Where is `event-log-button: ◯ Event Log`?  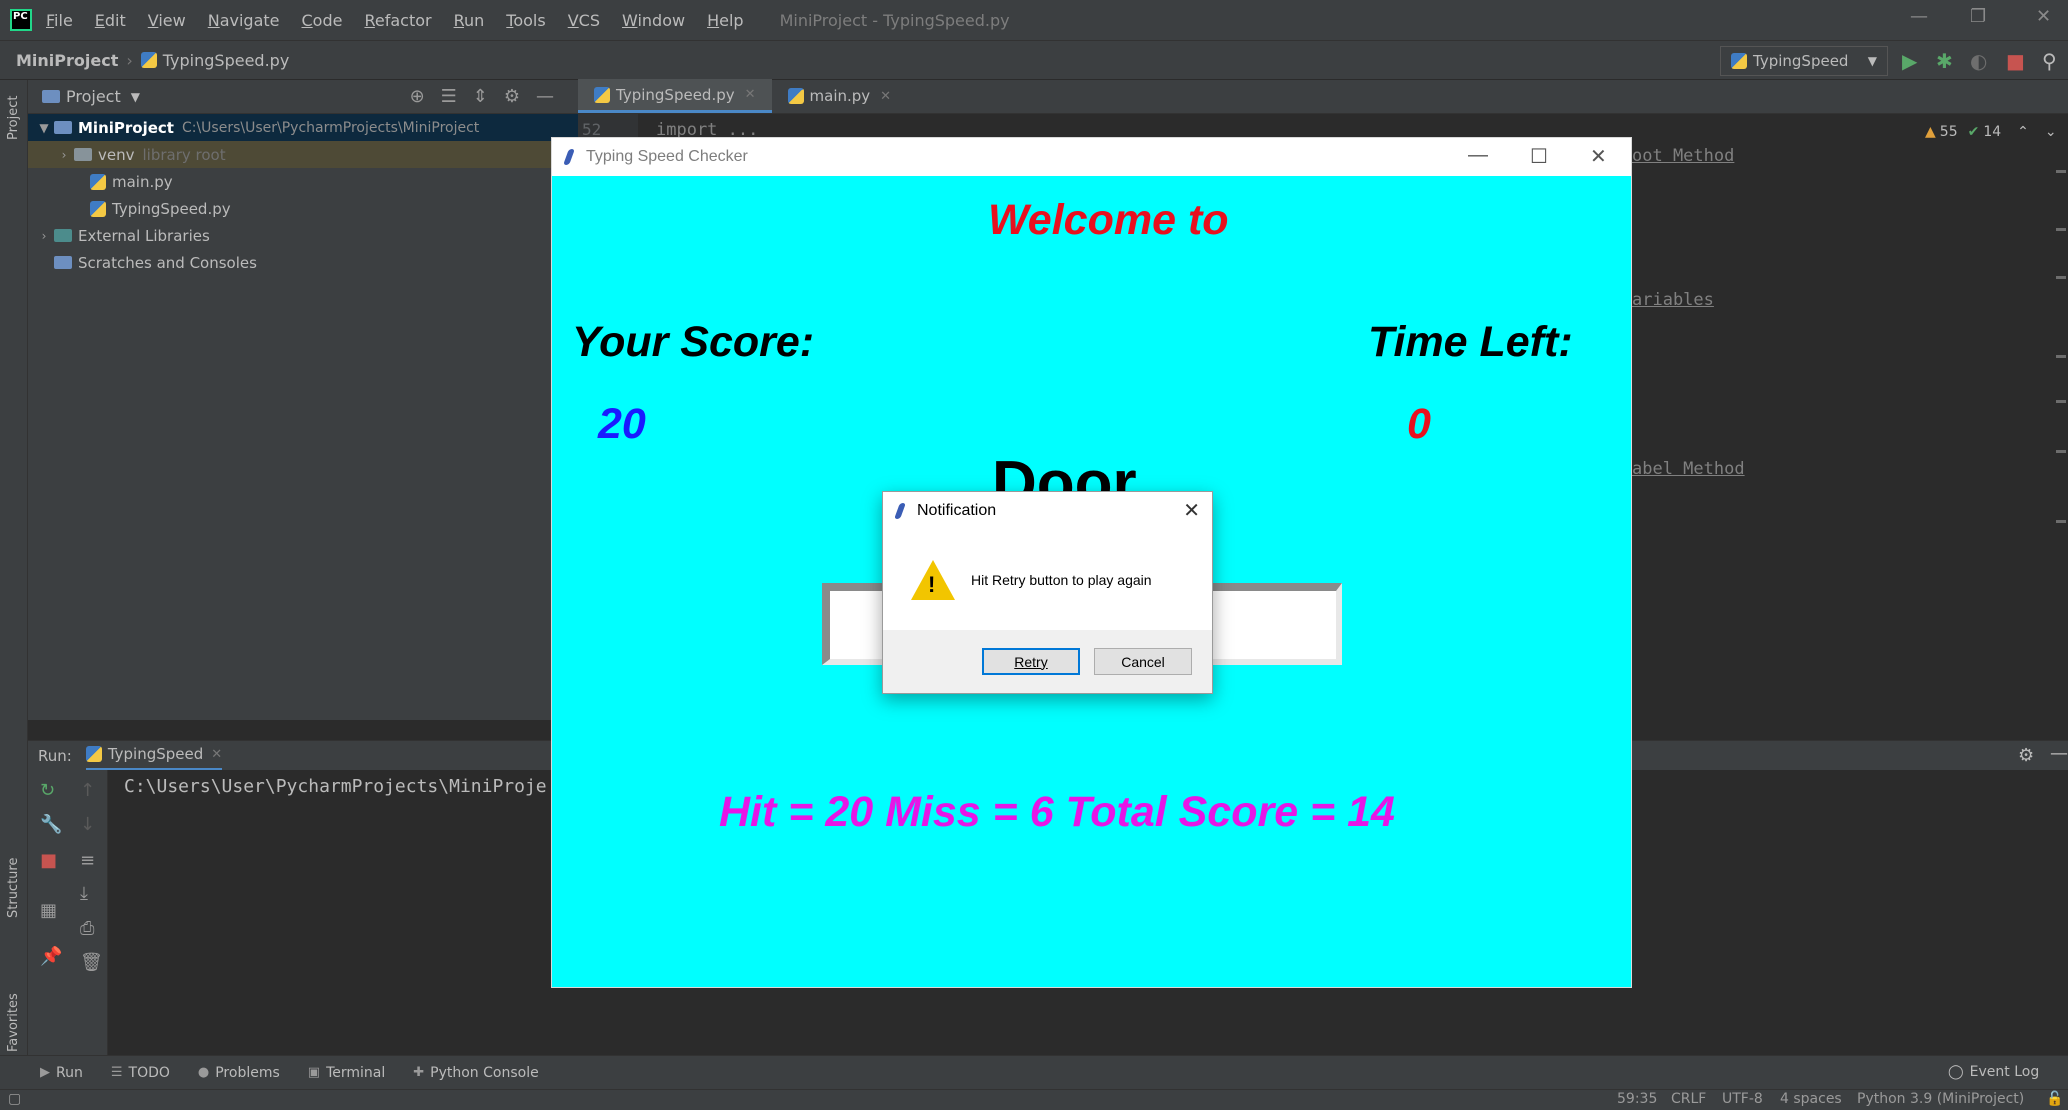
event-log-button: ◯ Event Log is located at coordinates (1993, 1072).